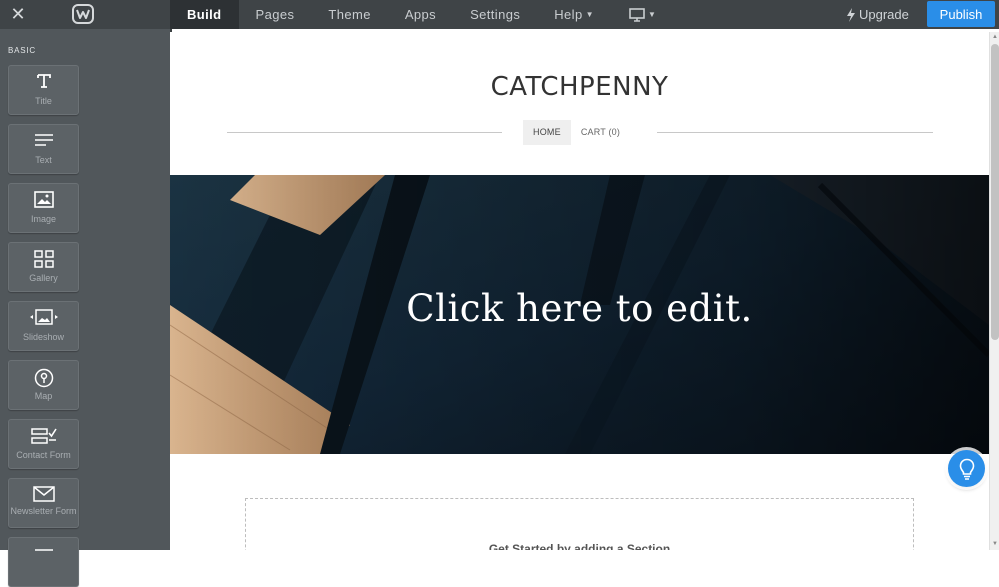 Image resolution: width=999 pixels, height=587 pixels. Describe the element at coordinates (851, 14) in the screenshot. I see `lightning-icon` at that location.